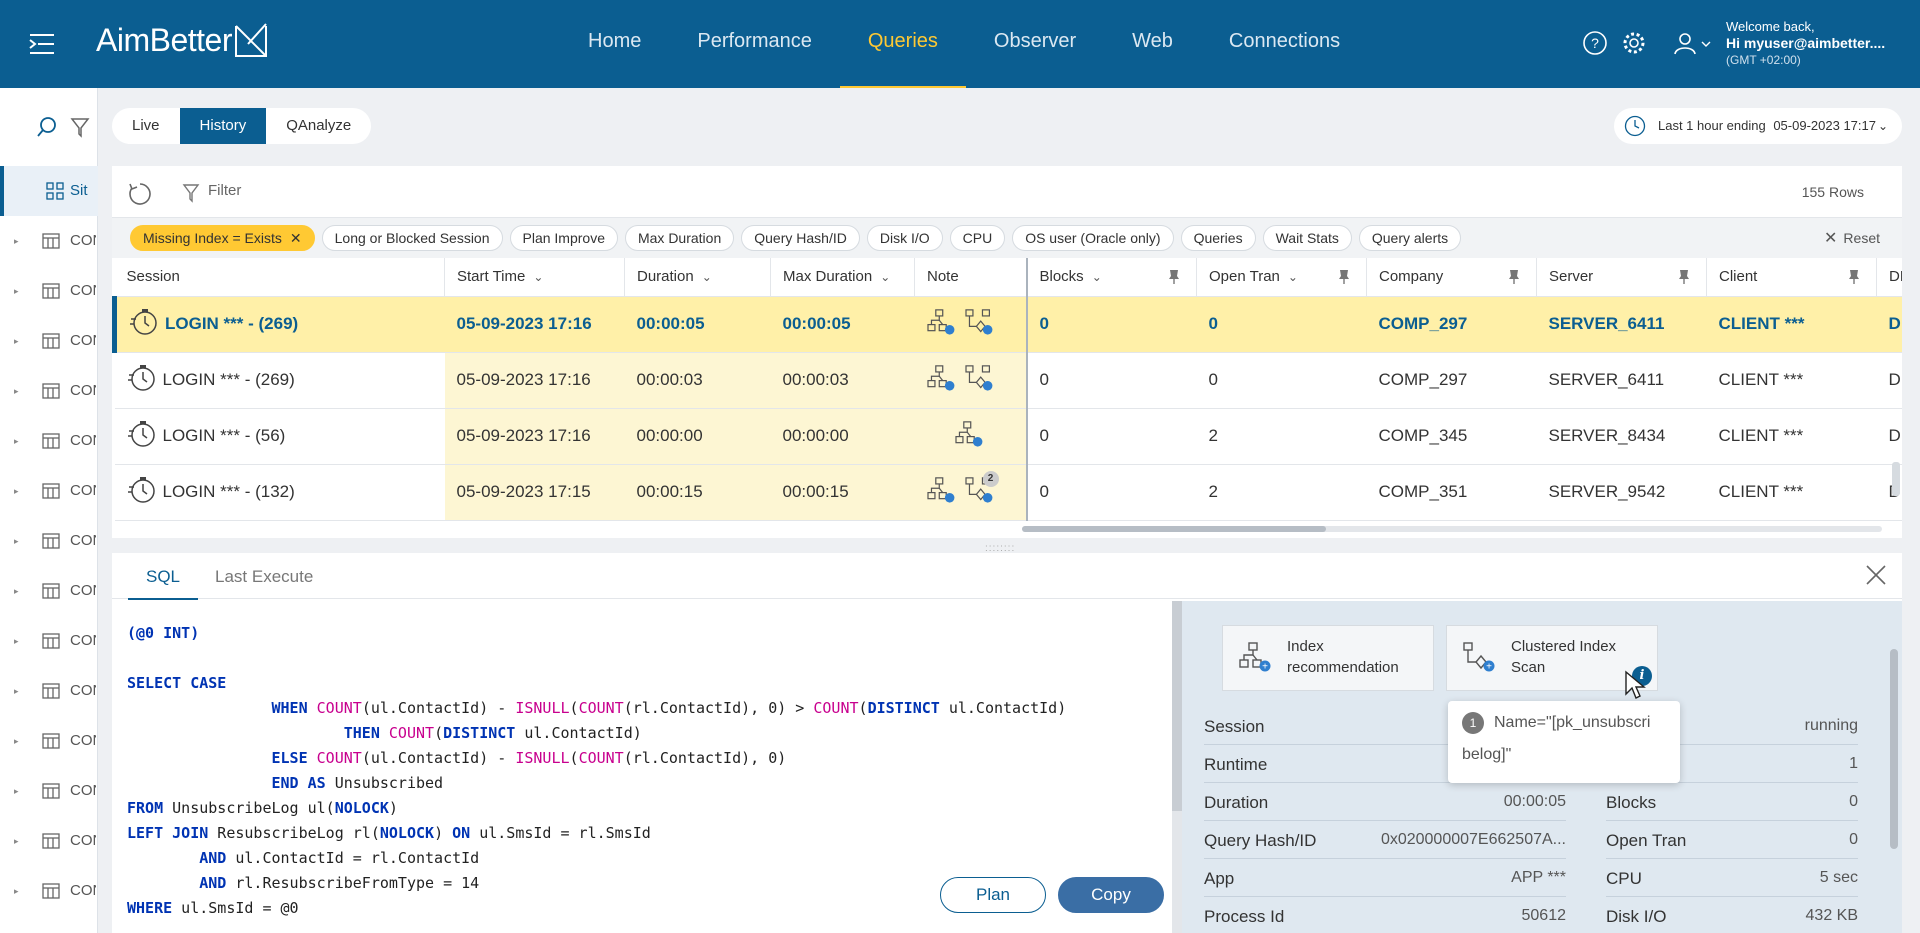  Describe the element at coordinates (279, 277) in the screenshot. I see `column-header: Session` at that location.